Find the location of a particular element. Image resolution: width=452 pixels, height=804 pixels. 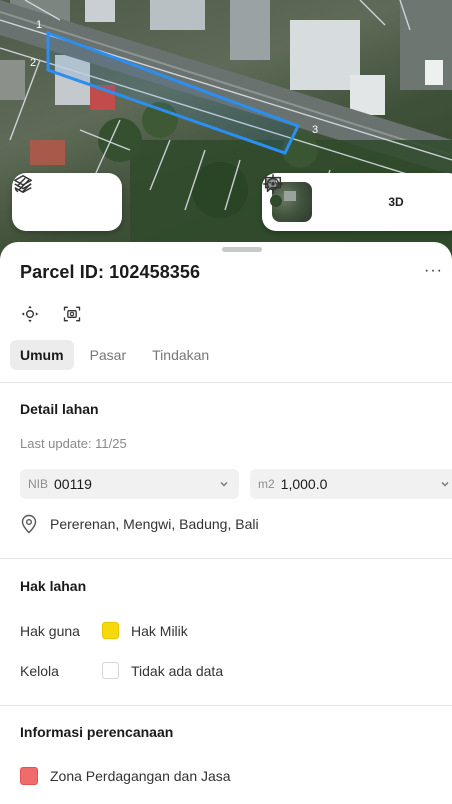

location-pin-icon is located at coordinates (29, 524).